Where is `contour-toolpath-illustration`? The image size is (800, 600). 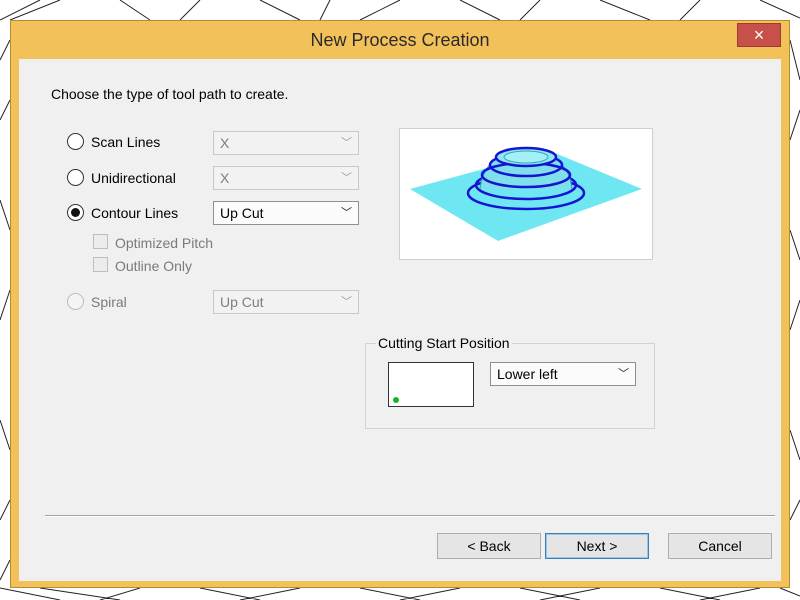
contour-toolpath-illustration is located at coordinates (526, 193).